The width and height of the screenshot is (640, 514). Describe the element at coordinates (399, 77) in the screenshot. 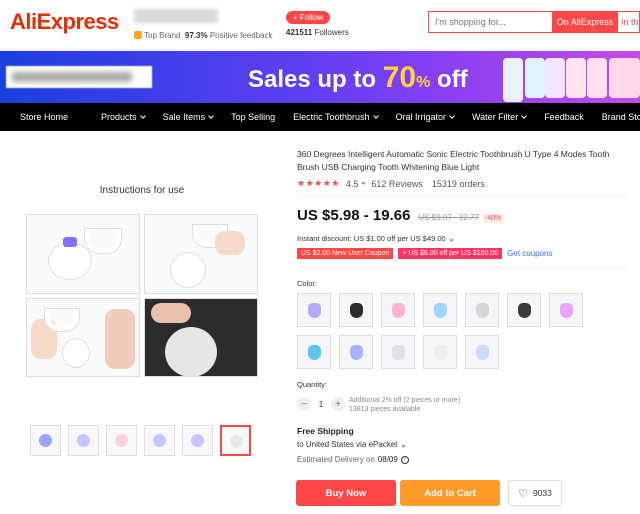

I see `banner-percent: 70` at that location.